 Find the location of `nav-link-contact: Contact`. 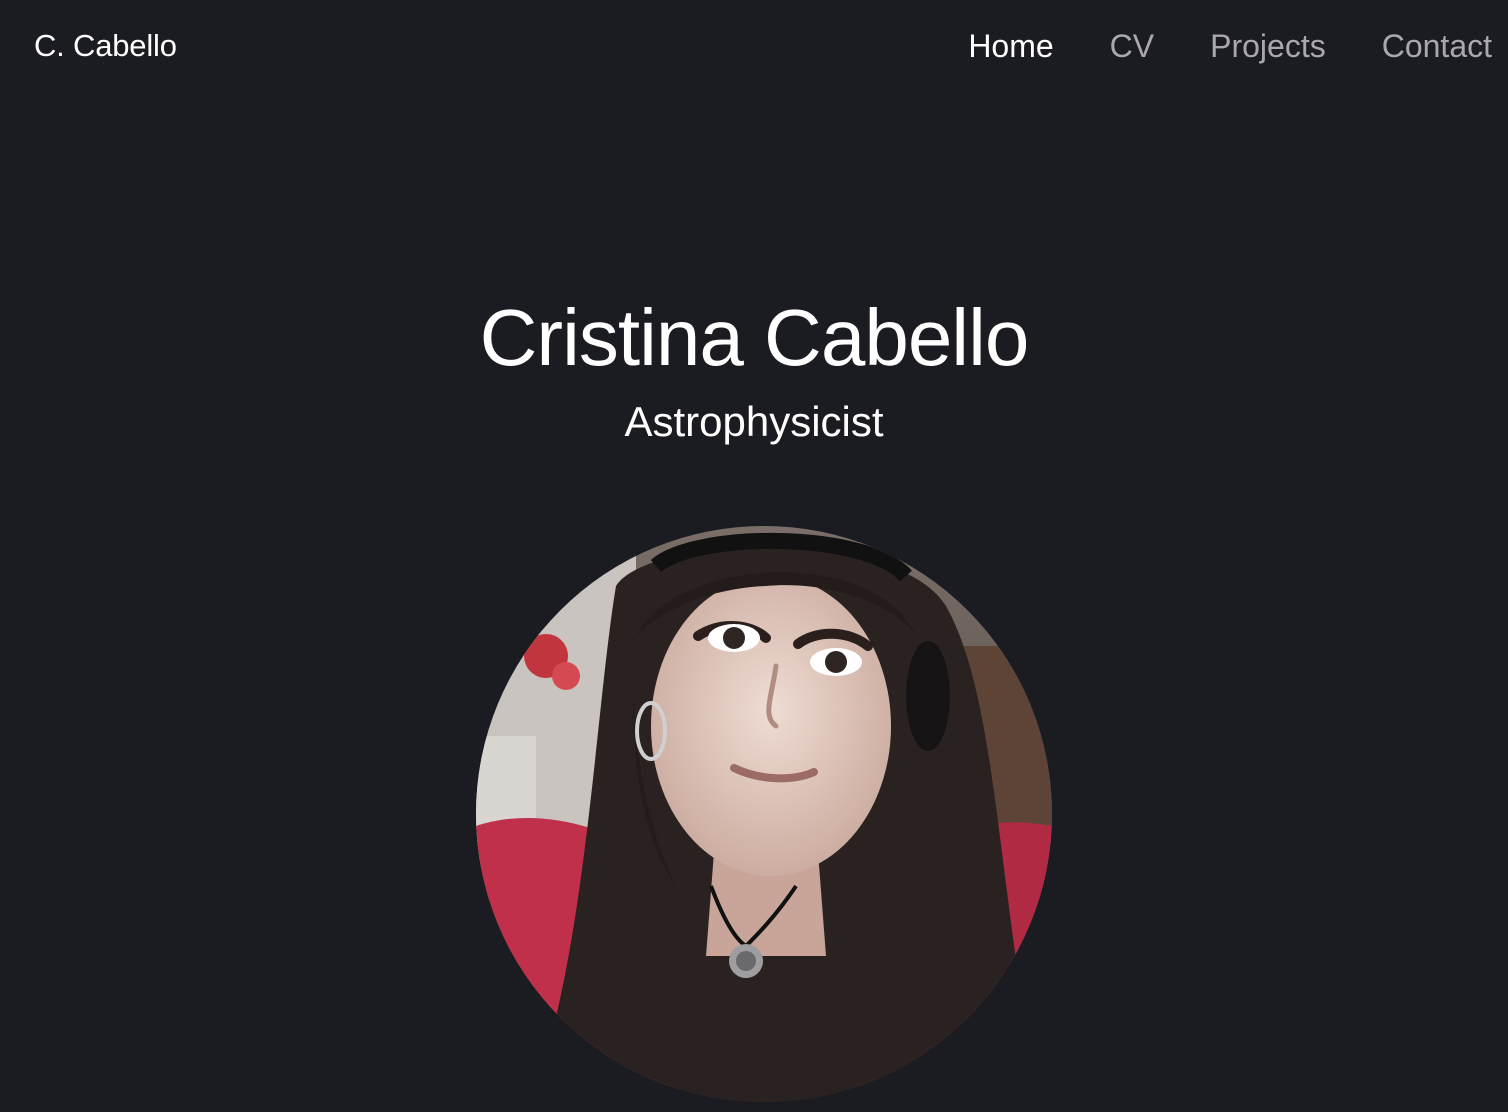

nav-link-contact: Contact is located at coordinates (1437, 46).